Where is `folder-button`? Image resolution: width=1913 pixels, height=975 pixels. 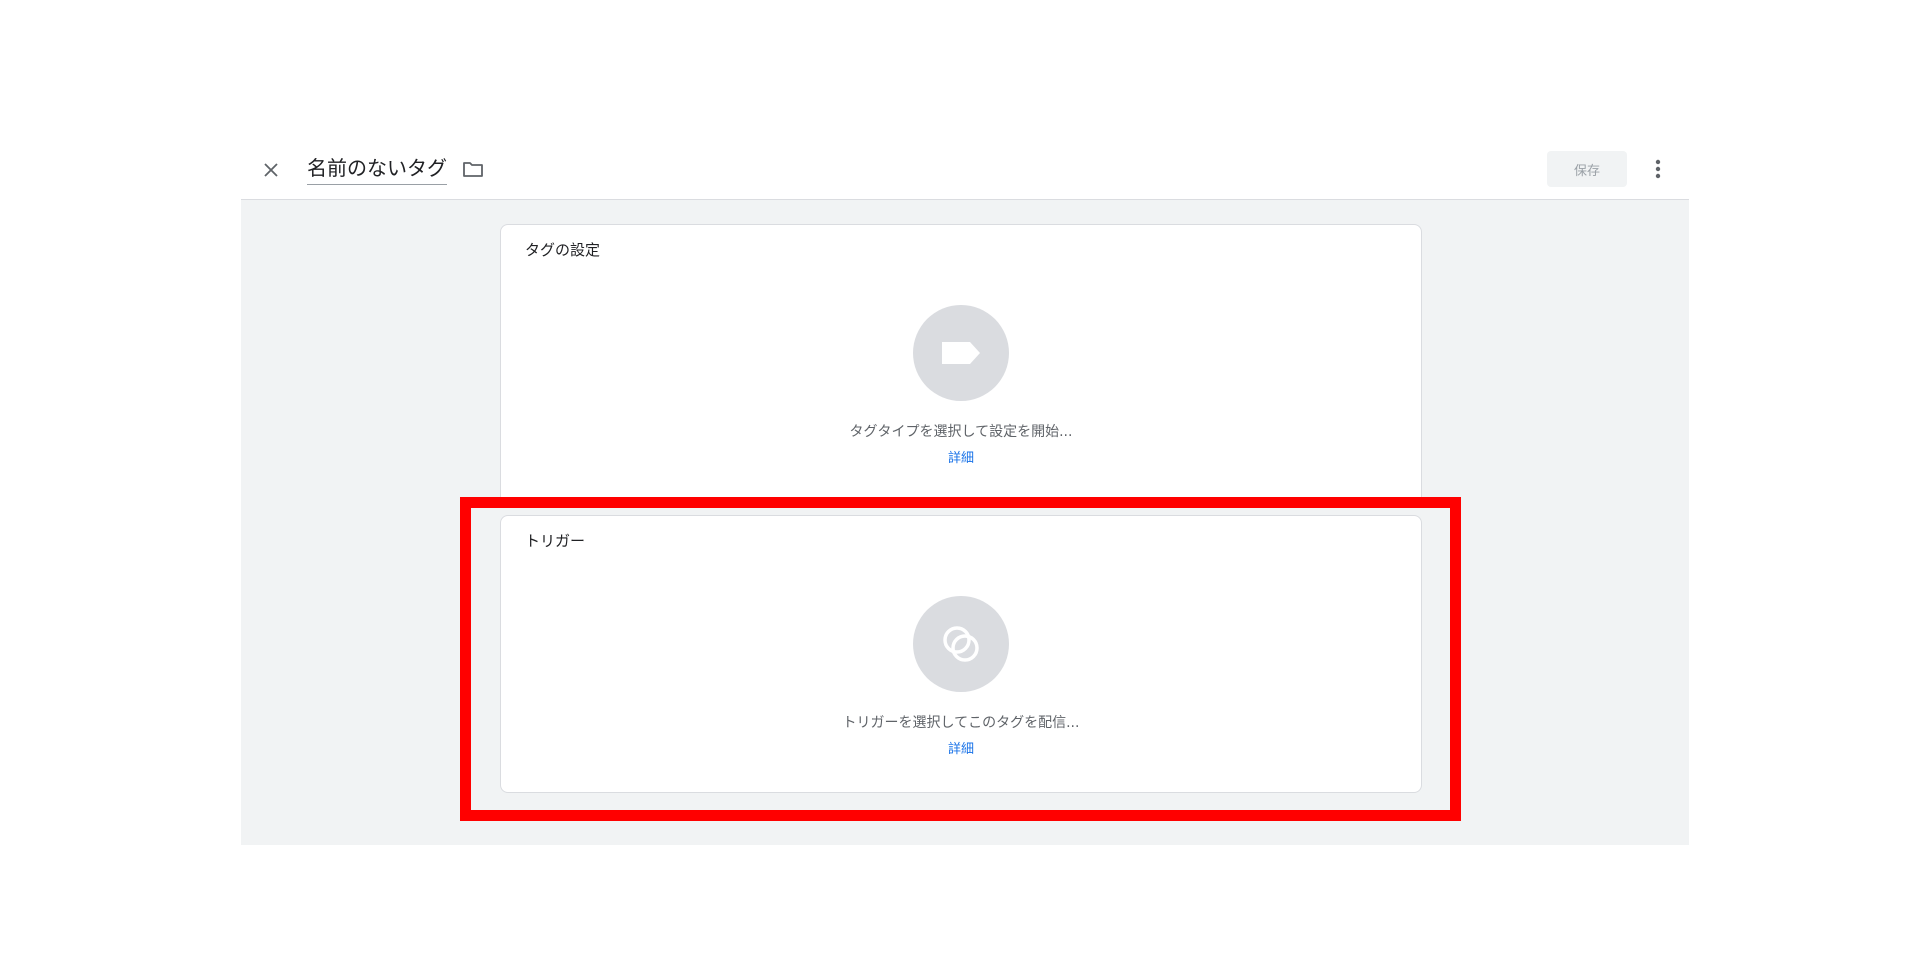 folder-button is located at coordinates (473, 169).